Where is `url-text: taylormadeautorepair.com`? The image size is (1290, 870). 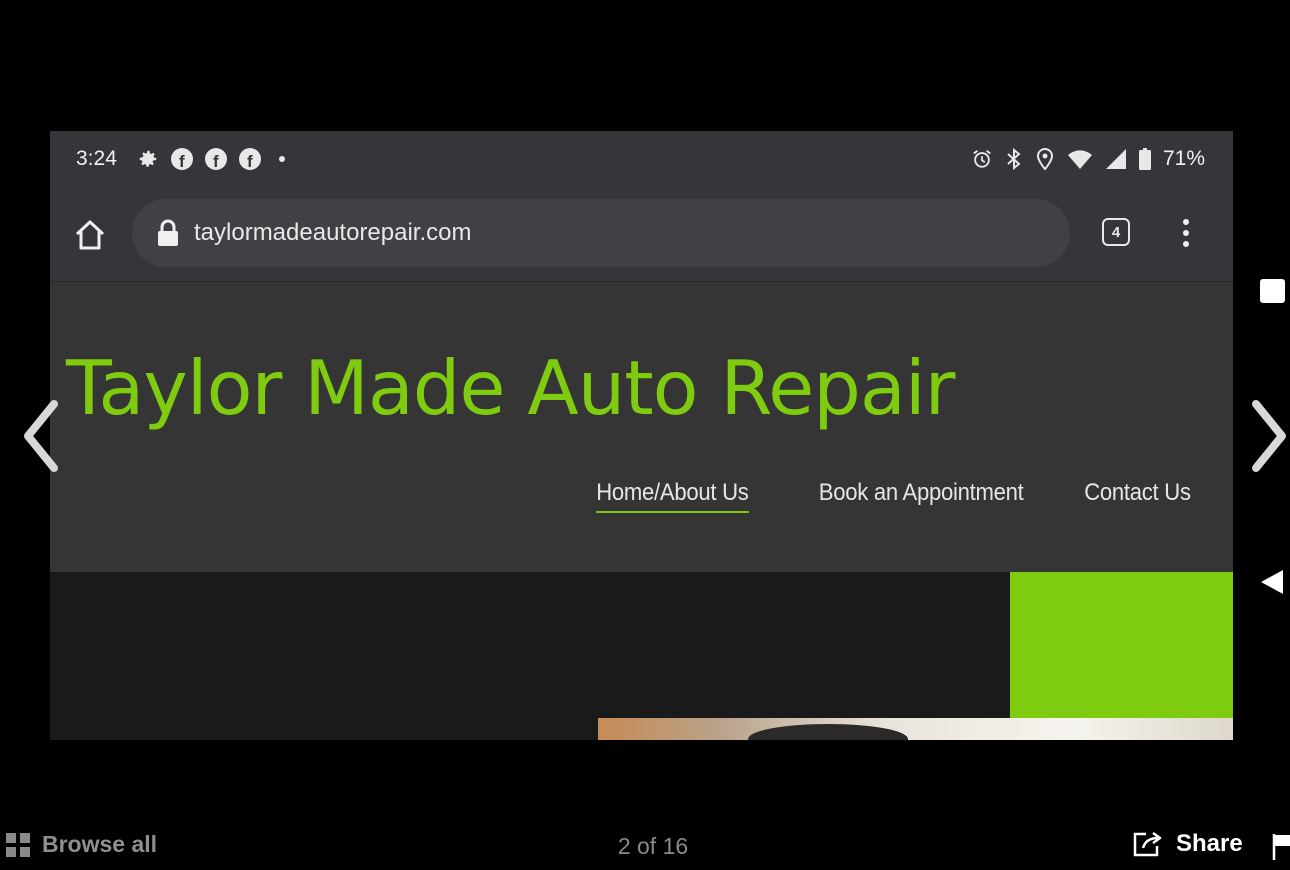
url-text: taylormadeautorepair.com is located at coordinates (333, 232).